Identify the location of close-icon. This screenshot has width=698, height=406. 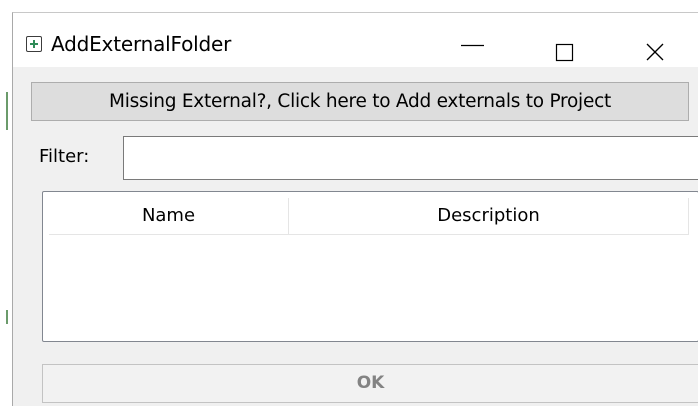
(655, 52).